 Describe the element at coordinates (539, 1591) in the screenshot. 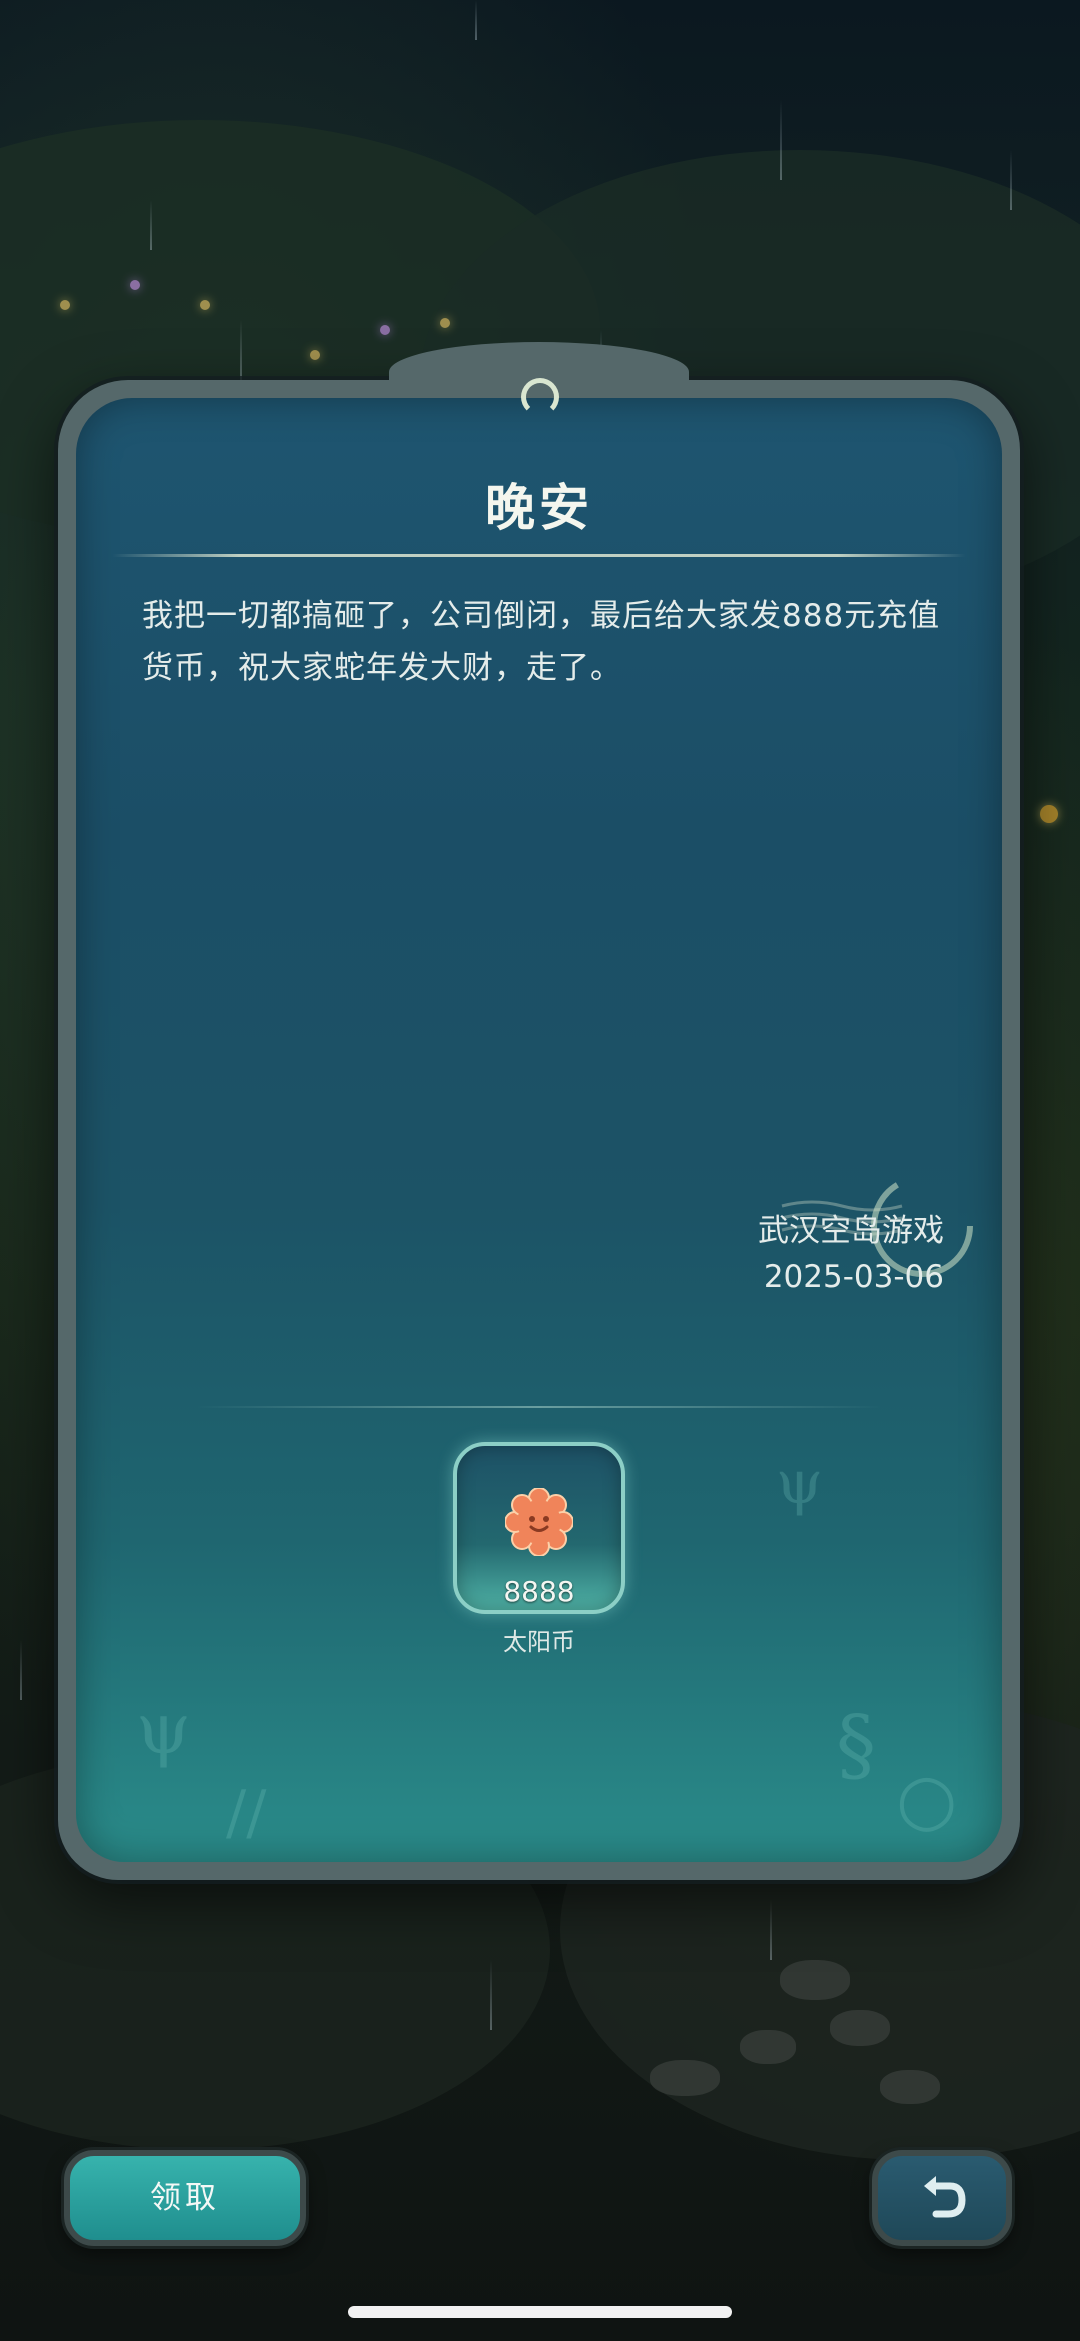

I see `reward-count: 8888` at that location.